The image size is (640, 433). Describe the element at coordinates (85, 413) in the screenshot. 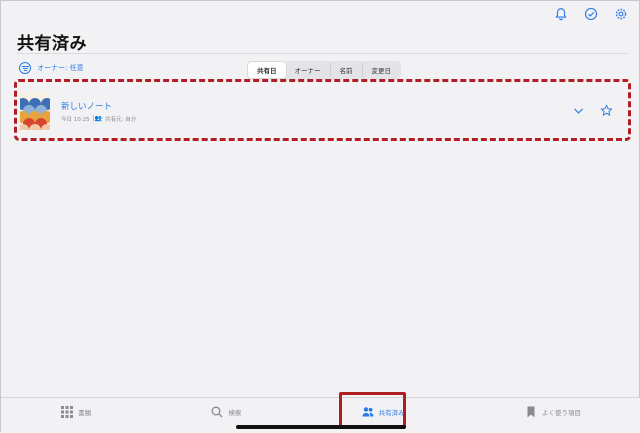

I see `tab-documents-label: 書類` at that location.